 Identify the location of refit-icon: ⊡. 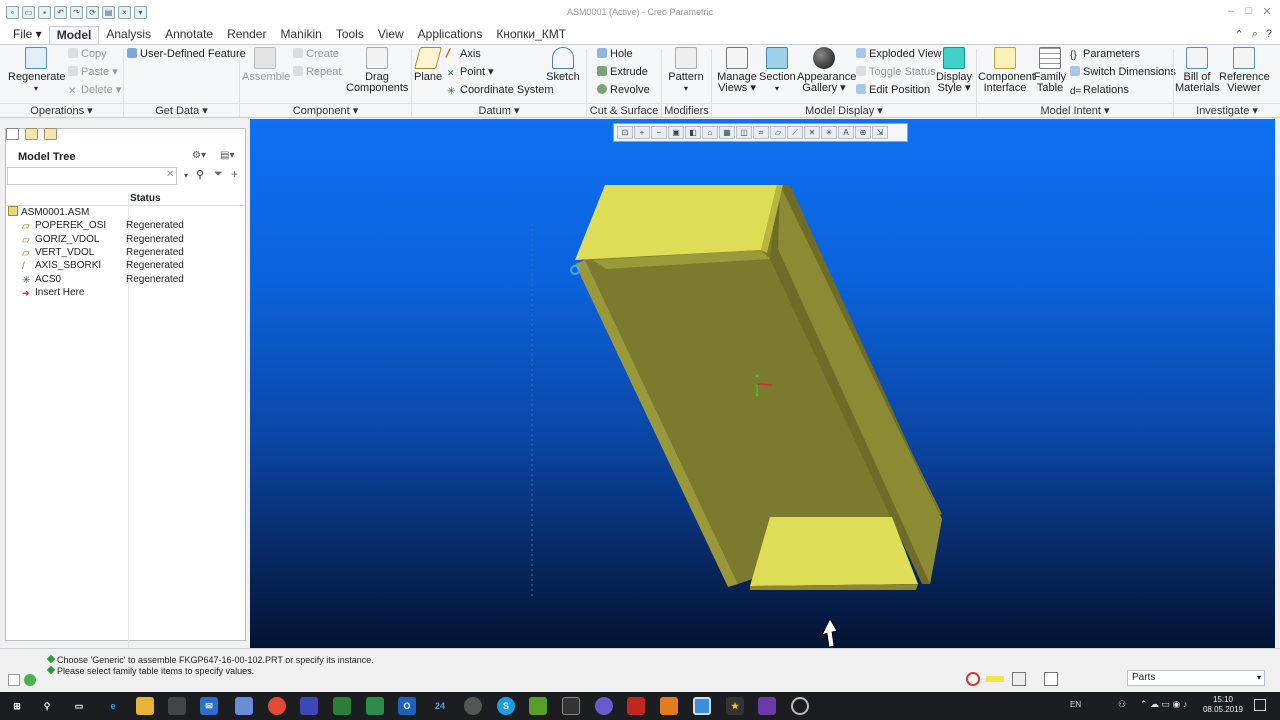
(625, 132).